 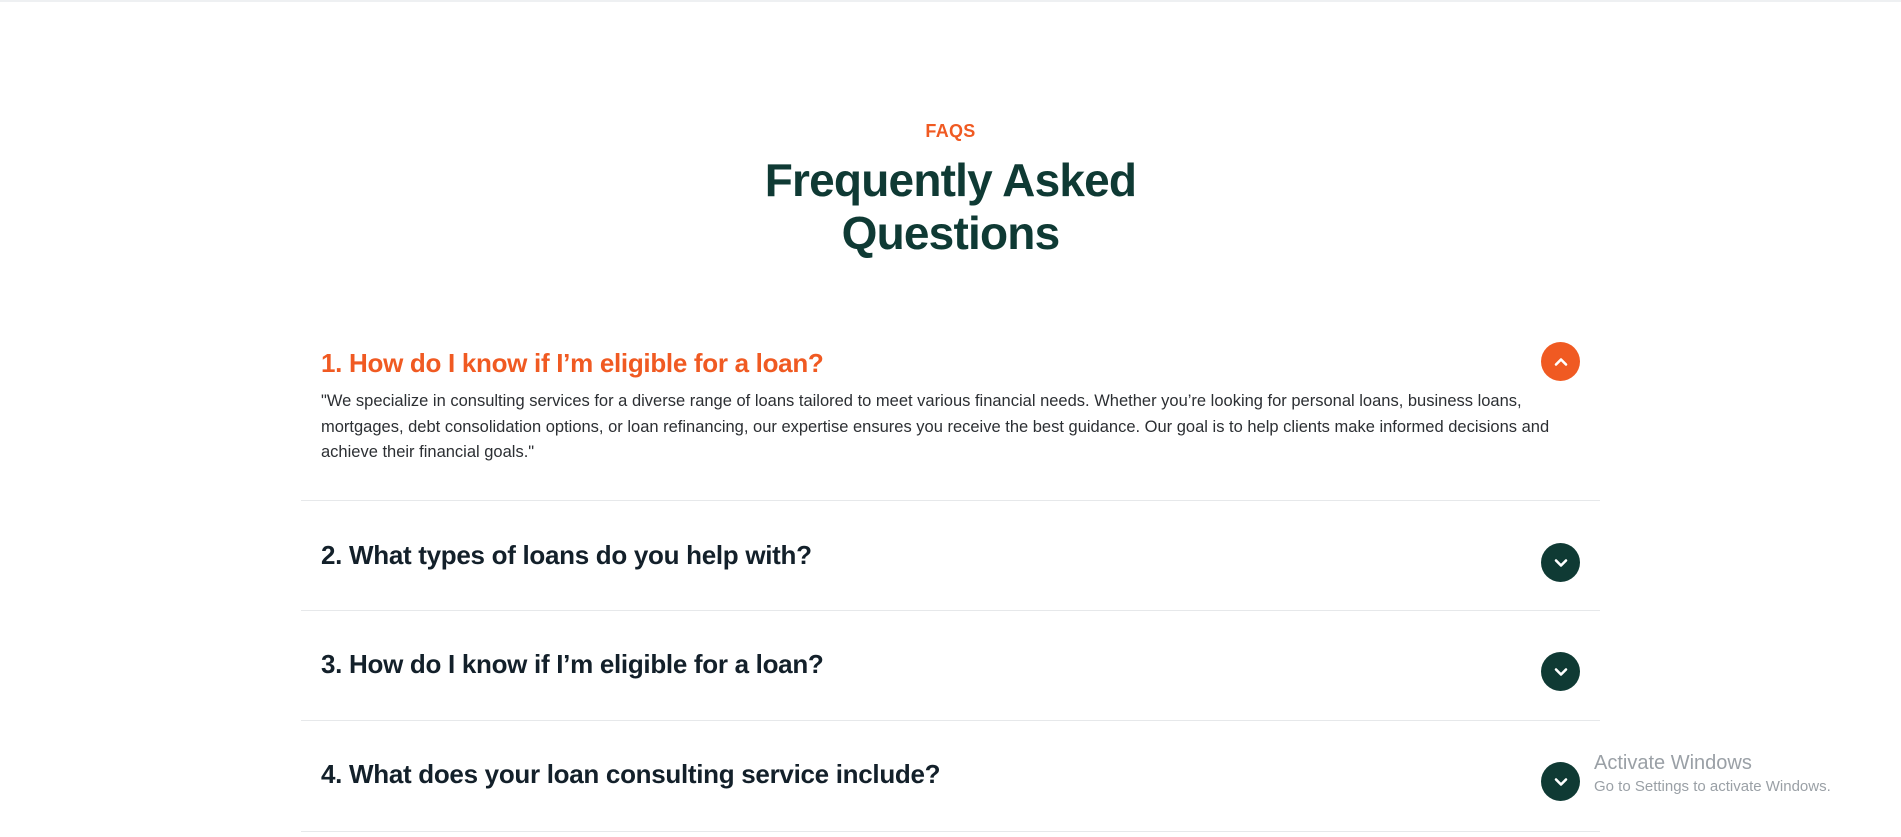 What do you see at coordinates (951, 233) in the screenshot?
I see `section-title-line-2: Questions` at bounding box center [951, 233].